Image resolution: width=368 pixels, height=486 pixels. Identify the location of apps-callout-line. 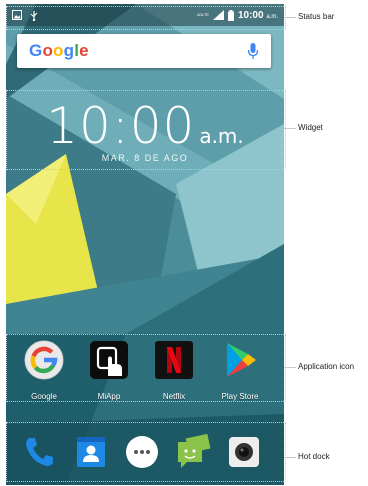
(290, 367).